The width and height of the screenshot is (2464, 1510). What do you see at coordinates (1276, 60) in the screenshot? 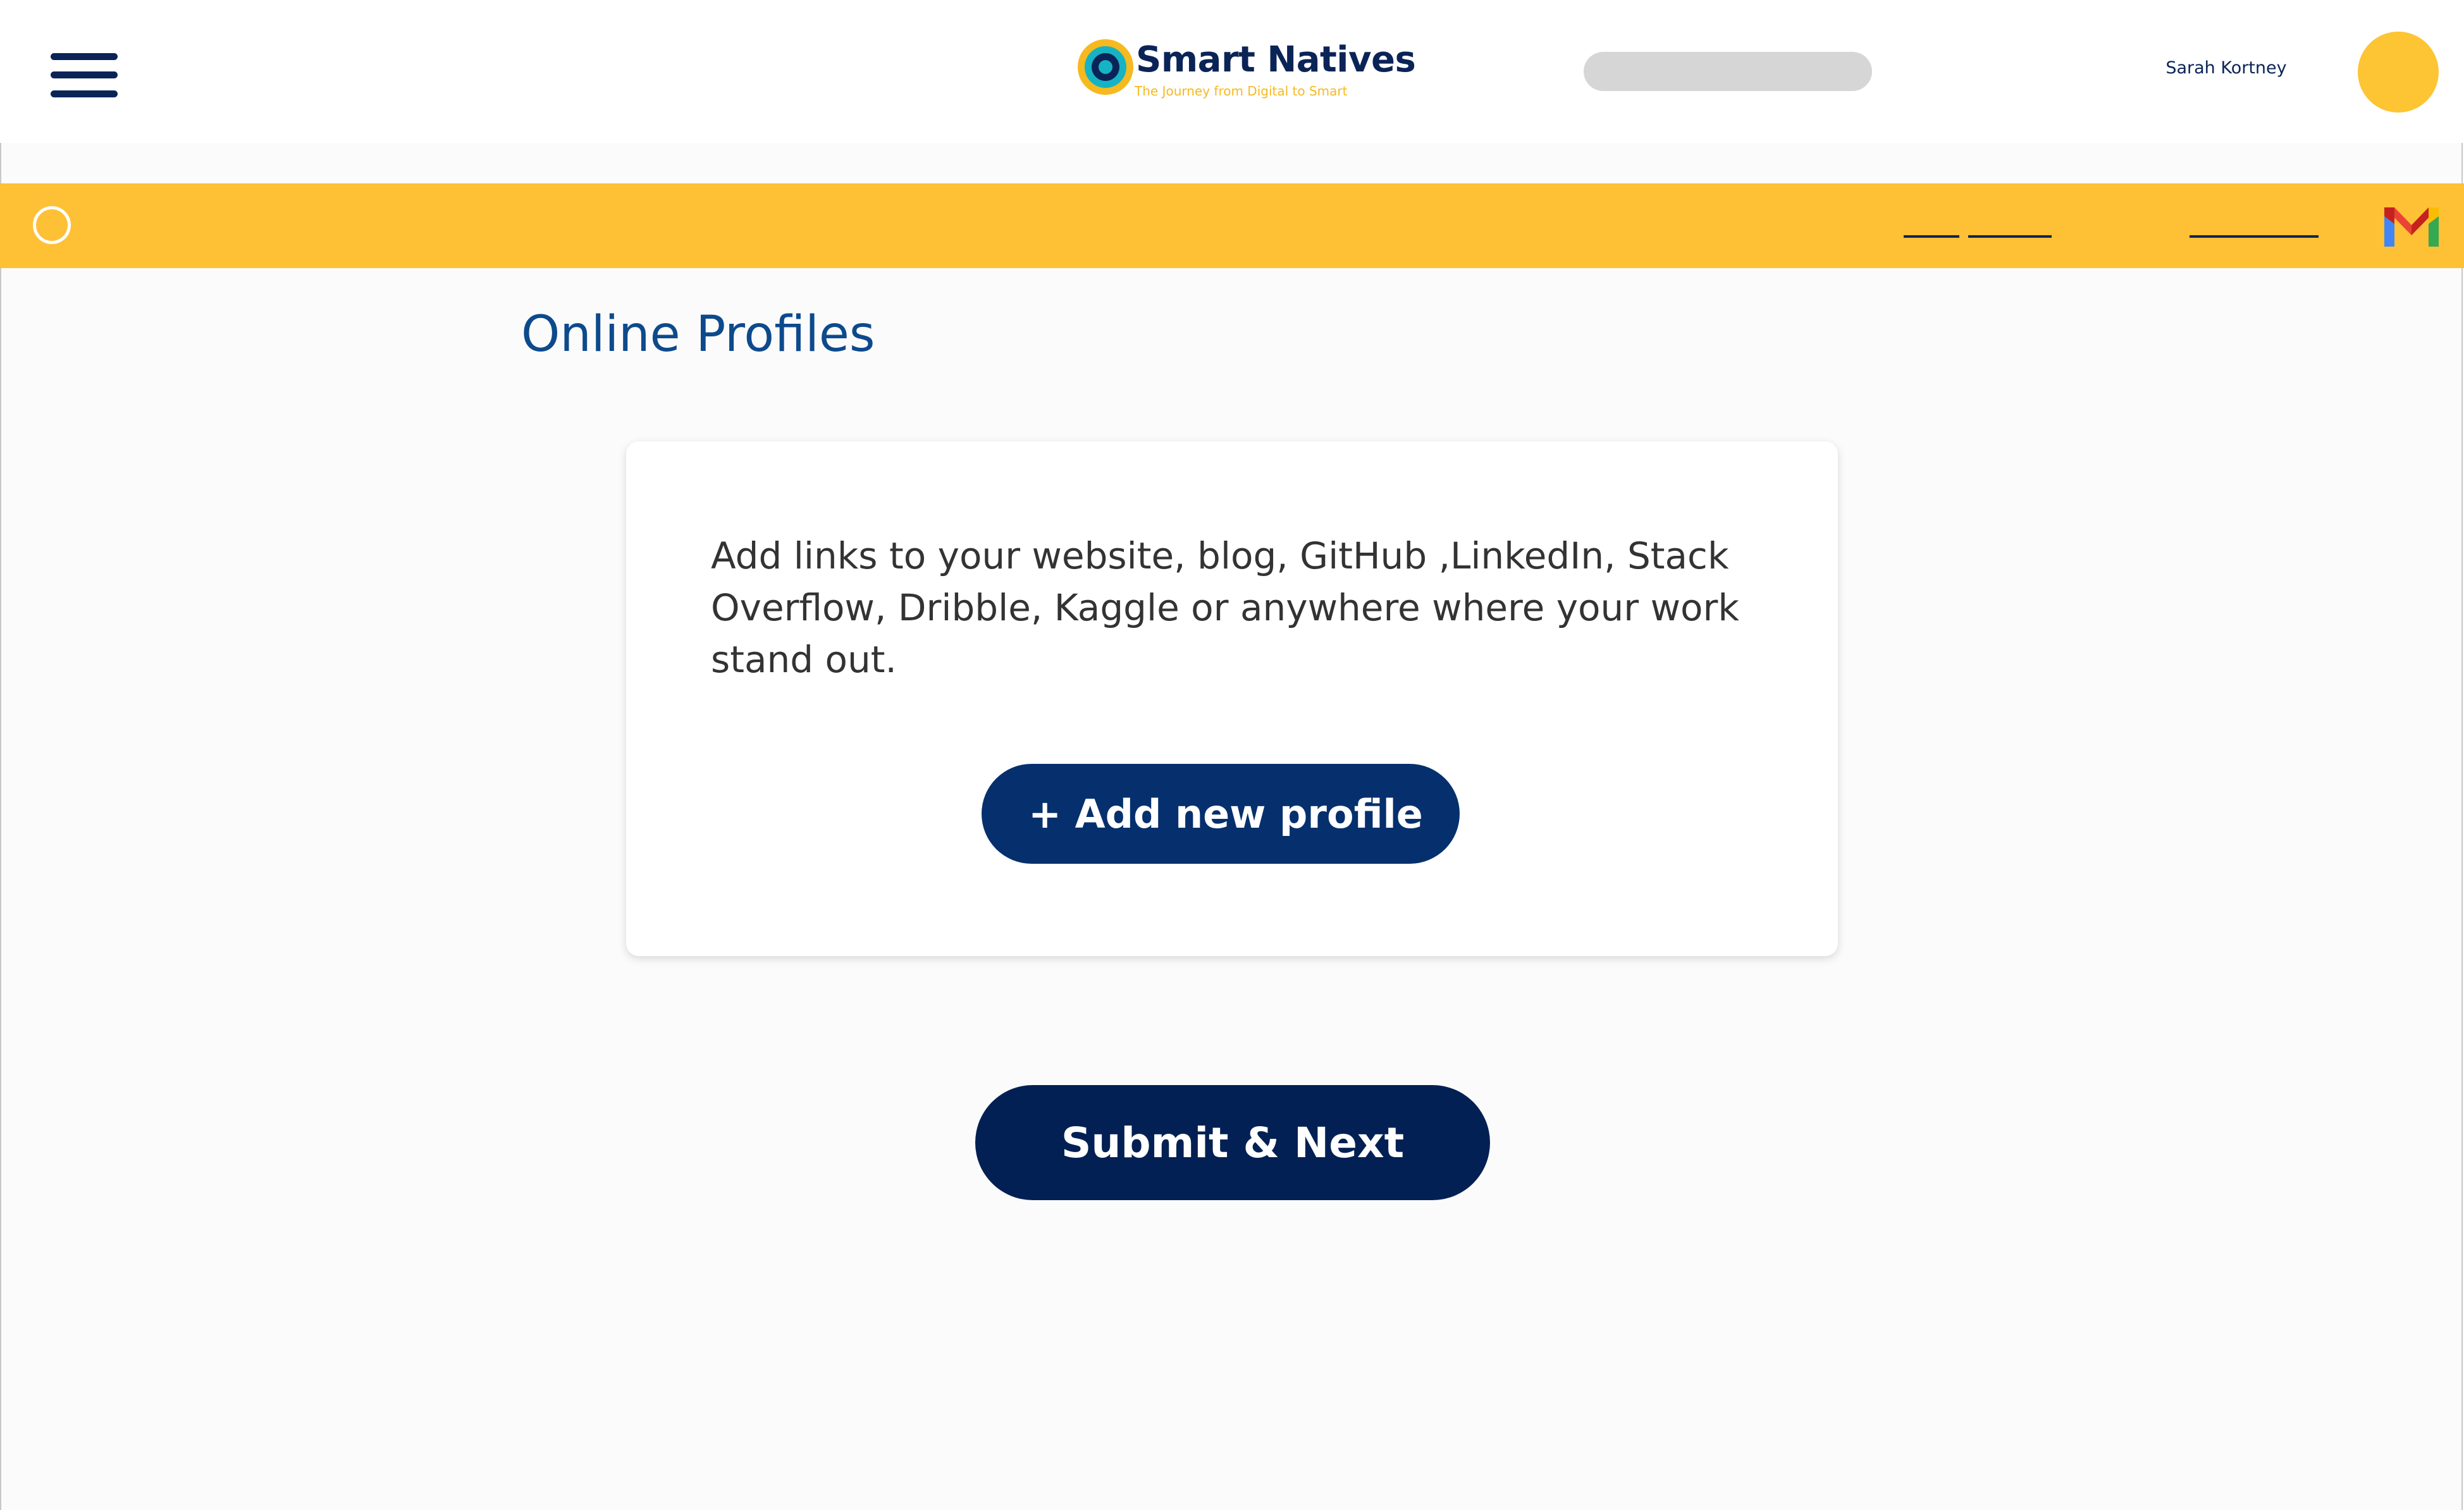
I see `logo-name: Smart Natives` at bounding box center [1276, 60].